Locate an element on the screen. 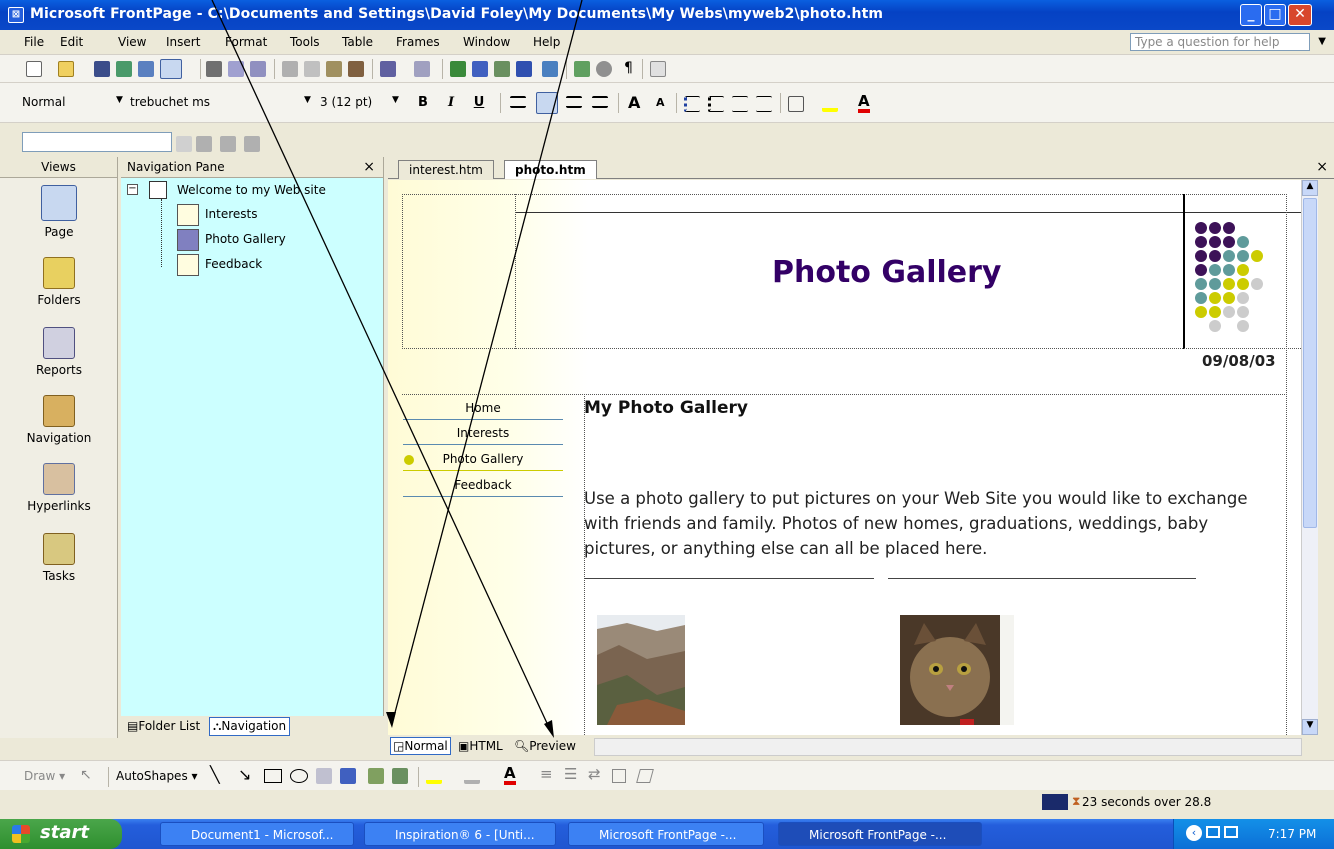 This screenshot has width=1334, height=849. maximize-button: □ is located at coordinates (1275, 15).